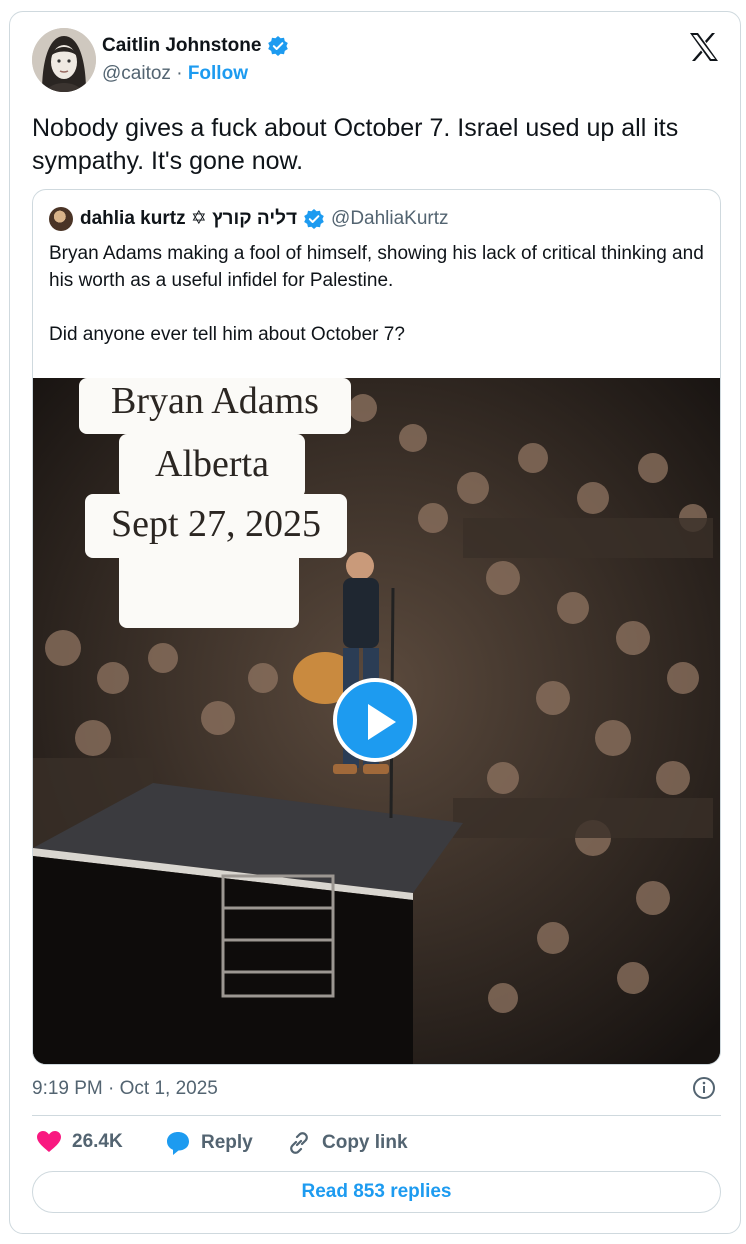 This screenshot has height=1244, width=746. I want to click on reply-label: Reply, so click(227, 1142).